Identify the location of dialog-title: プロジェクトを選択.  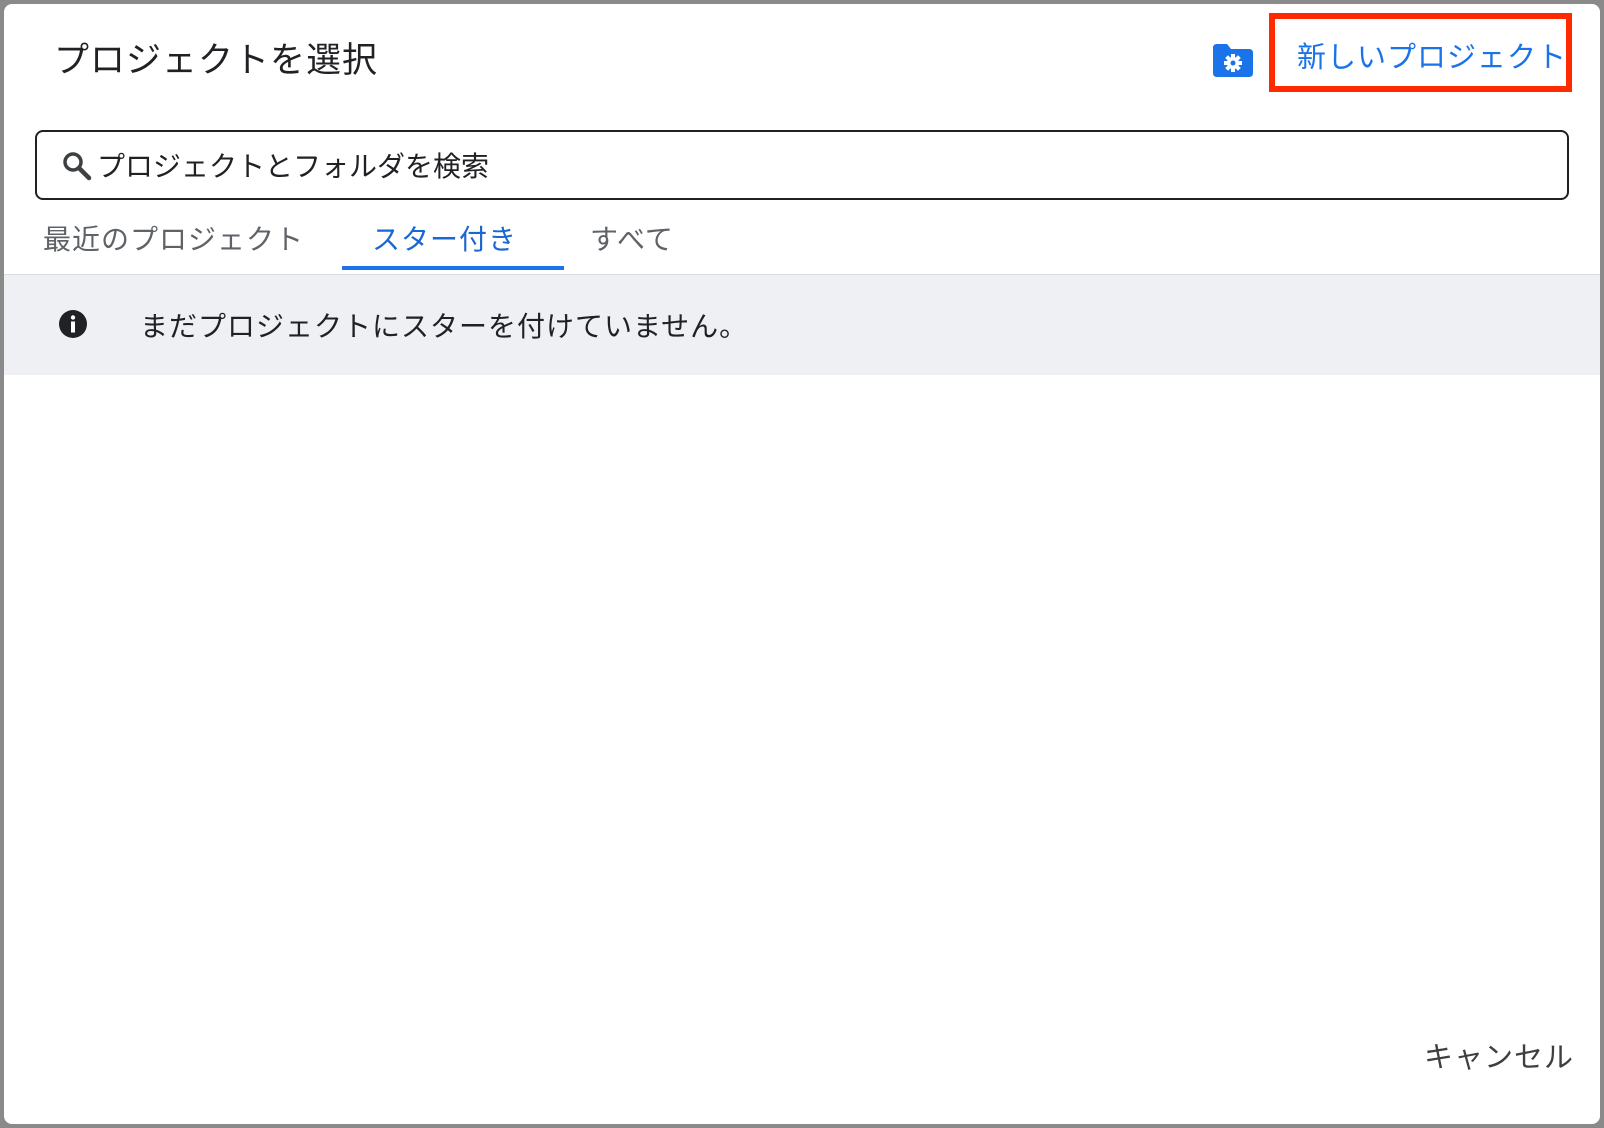
(216, 61).